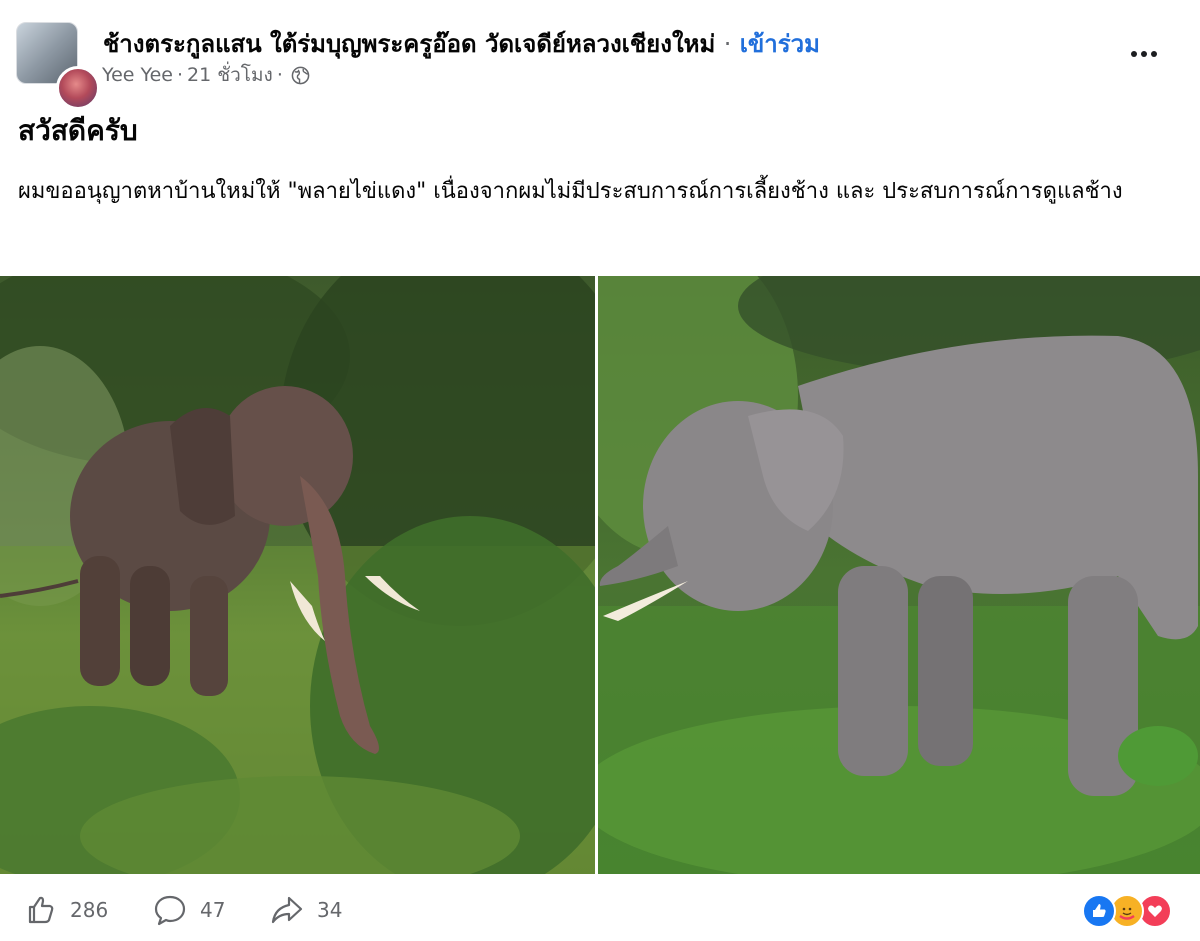 This screenshot has height=941, width=1200. I want to click on thumbs-up-icon, so click(41, 910).